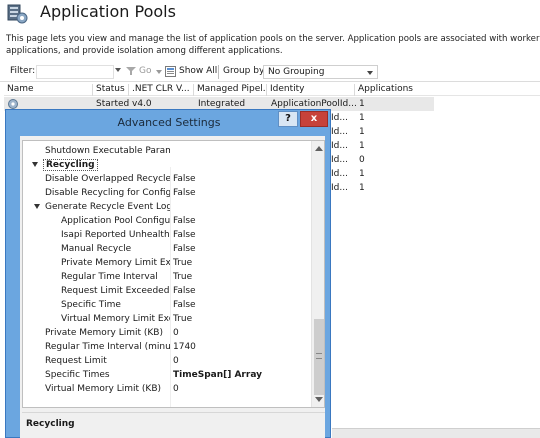  I want to click on property-row: Application Pool Configurat False, so click(167, 221).